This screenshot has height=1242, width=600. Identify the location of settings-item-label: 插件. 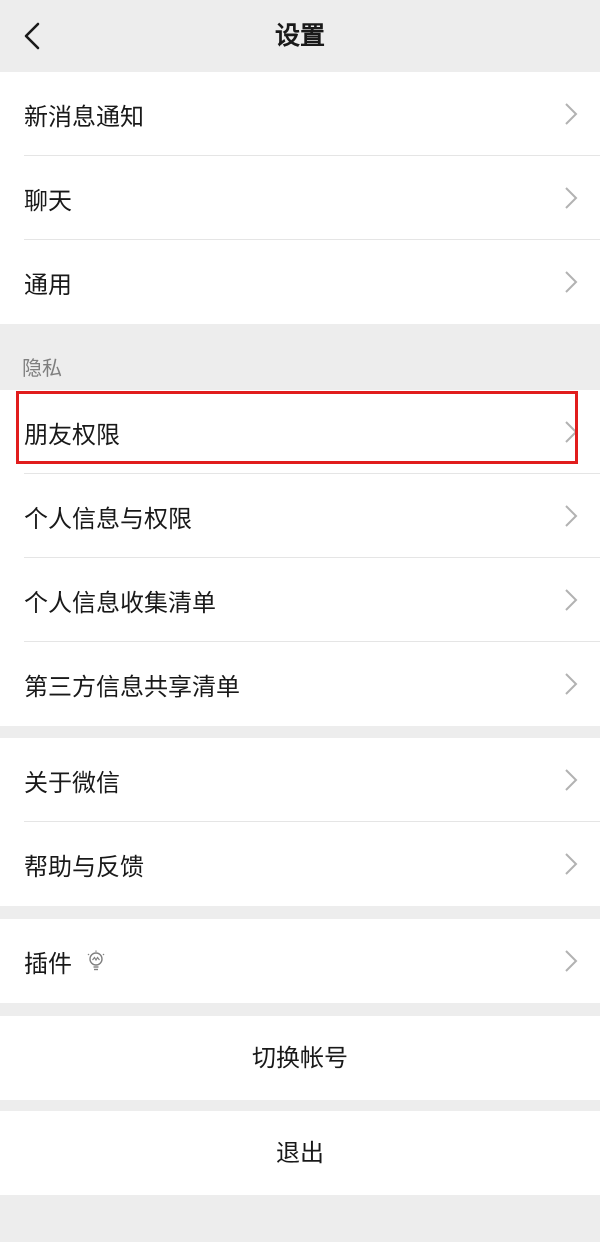
(48, 963).